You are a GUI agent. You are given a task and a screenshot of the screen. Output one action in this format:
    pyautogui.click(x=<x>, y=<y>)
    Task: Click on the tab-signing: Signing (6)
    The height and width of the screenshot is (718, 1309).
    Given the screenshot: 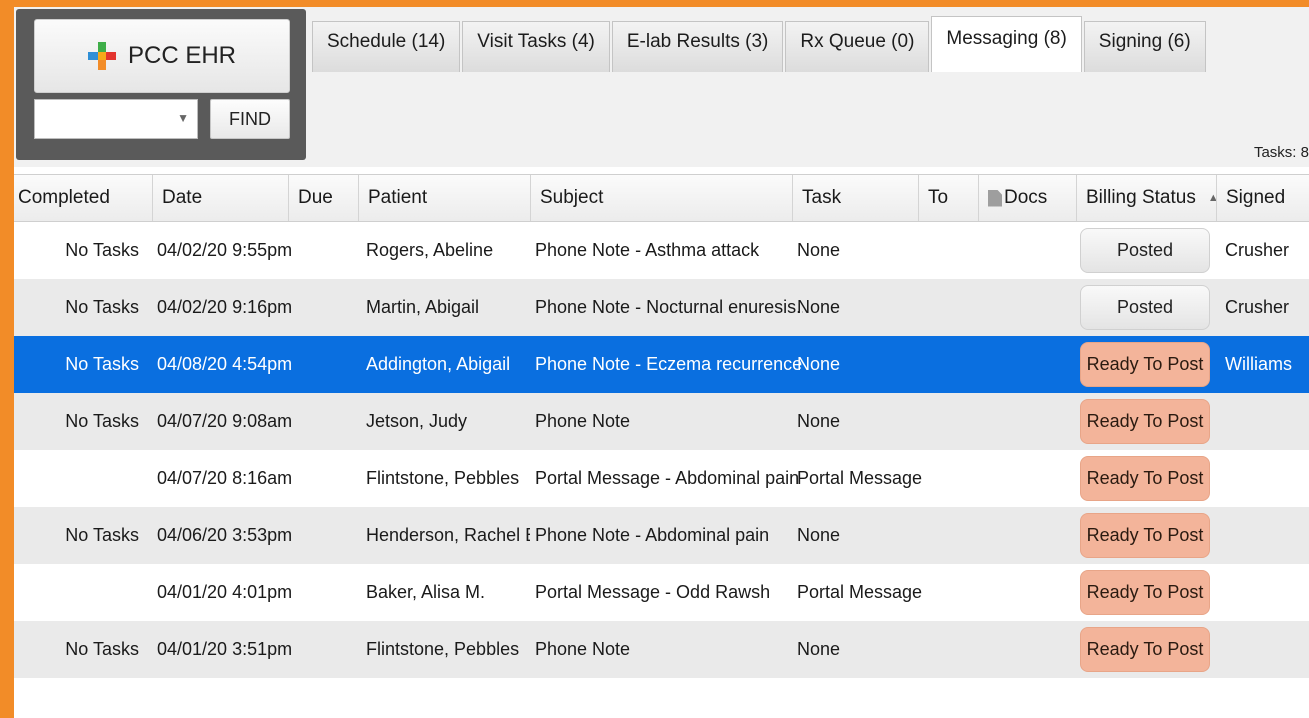 What is the action you would take?
    pyautogui.click(x=1144, y=46)
    